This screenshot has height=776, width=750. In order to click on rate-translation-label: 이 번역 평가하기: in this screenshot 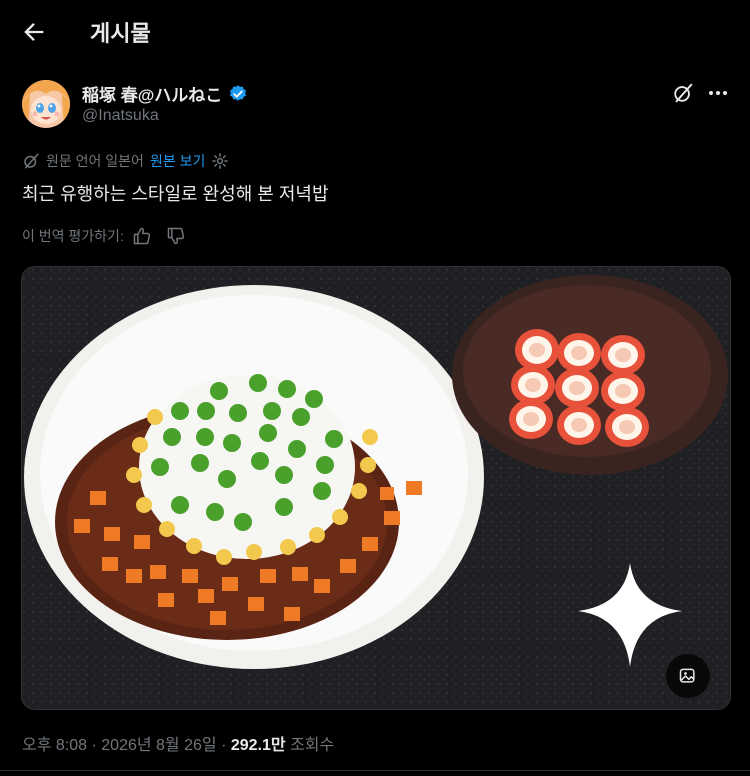, I will do `click(73, 236)`.